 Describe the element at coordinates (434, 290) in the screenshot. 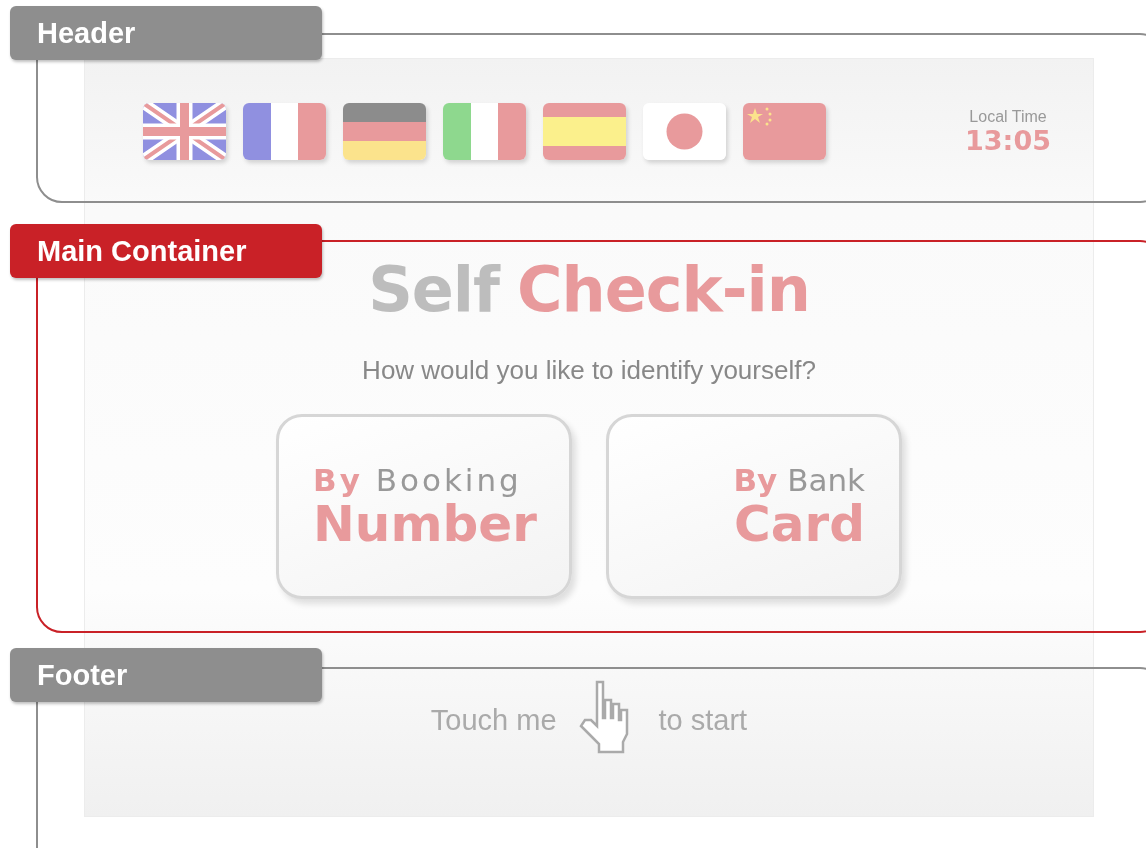

I see `title-text: Self` at that location.